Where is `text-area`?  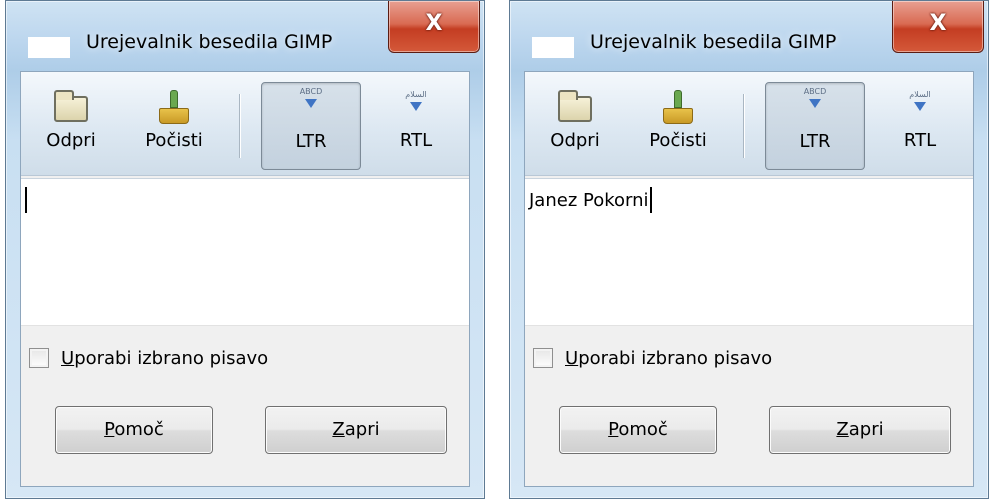 text-area is located at coordinates (245, 252).